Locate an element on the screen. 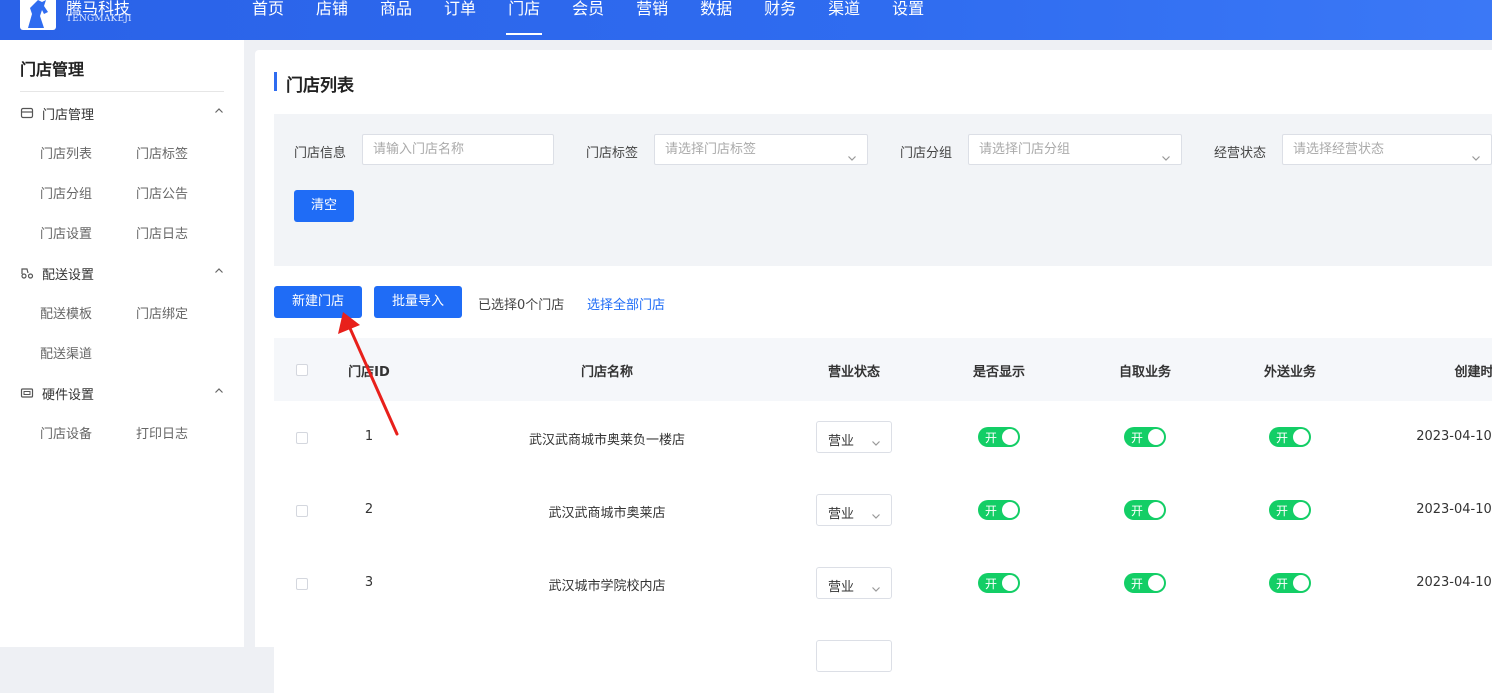 Image resolution: width=1492 pixels, height=693 pixels. nav-data: 数据 is located at coordinates (716, 20).